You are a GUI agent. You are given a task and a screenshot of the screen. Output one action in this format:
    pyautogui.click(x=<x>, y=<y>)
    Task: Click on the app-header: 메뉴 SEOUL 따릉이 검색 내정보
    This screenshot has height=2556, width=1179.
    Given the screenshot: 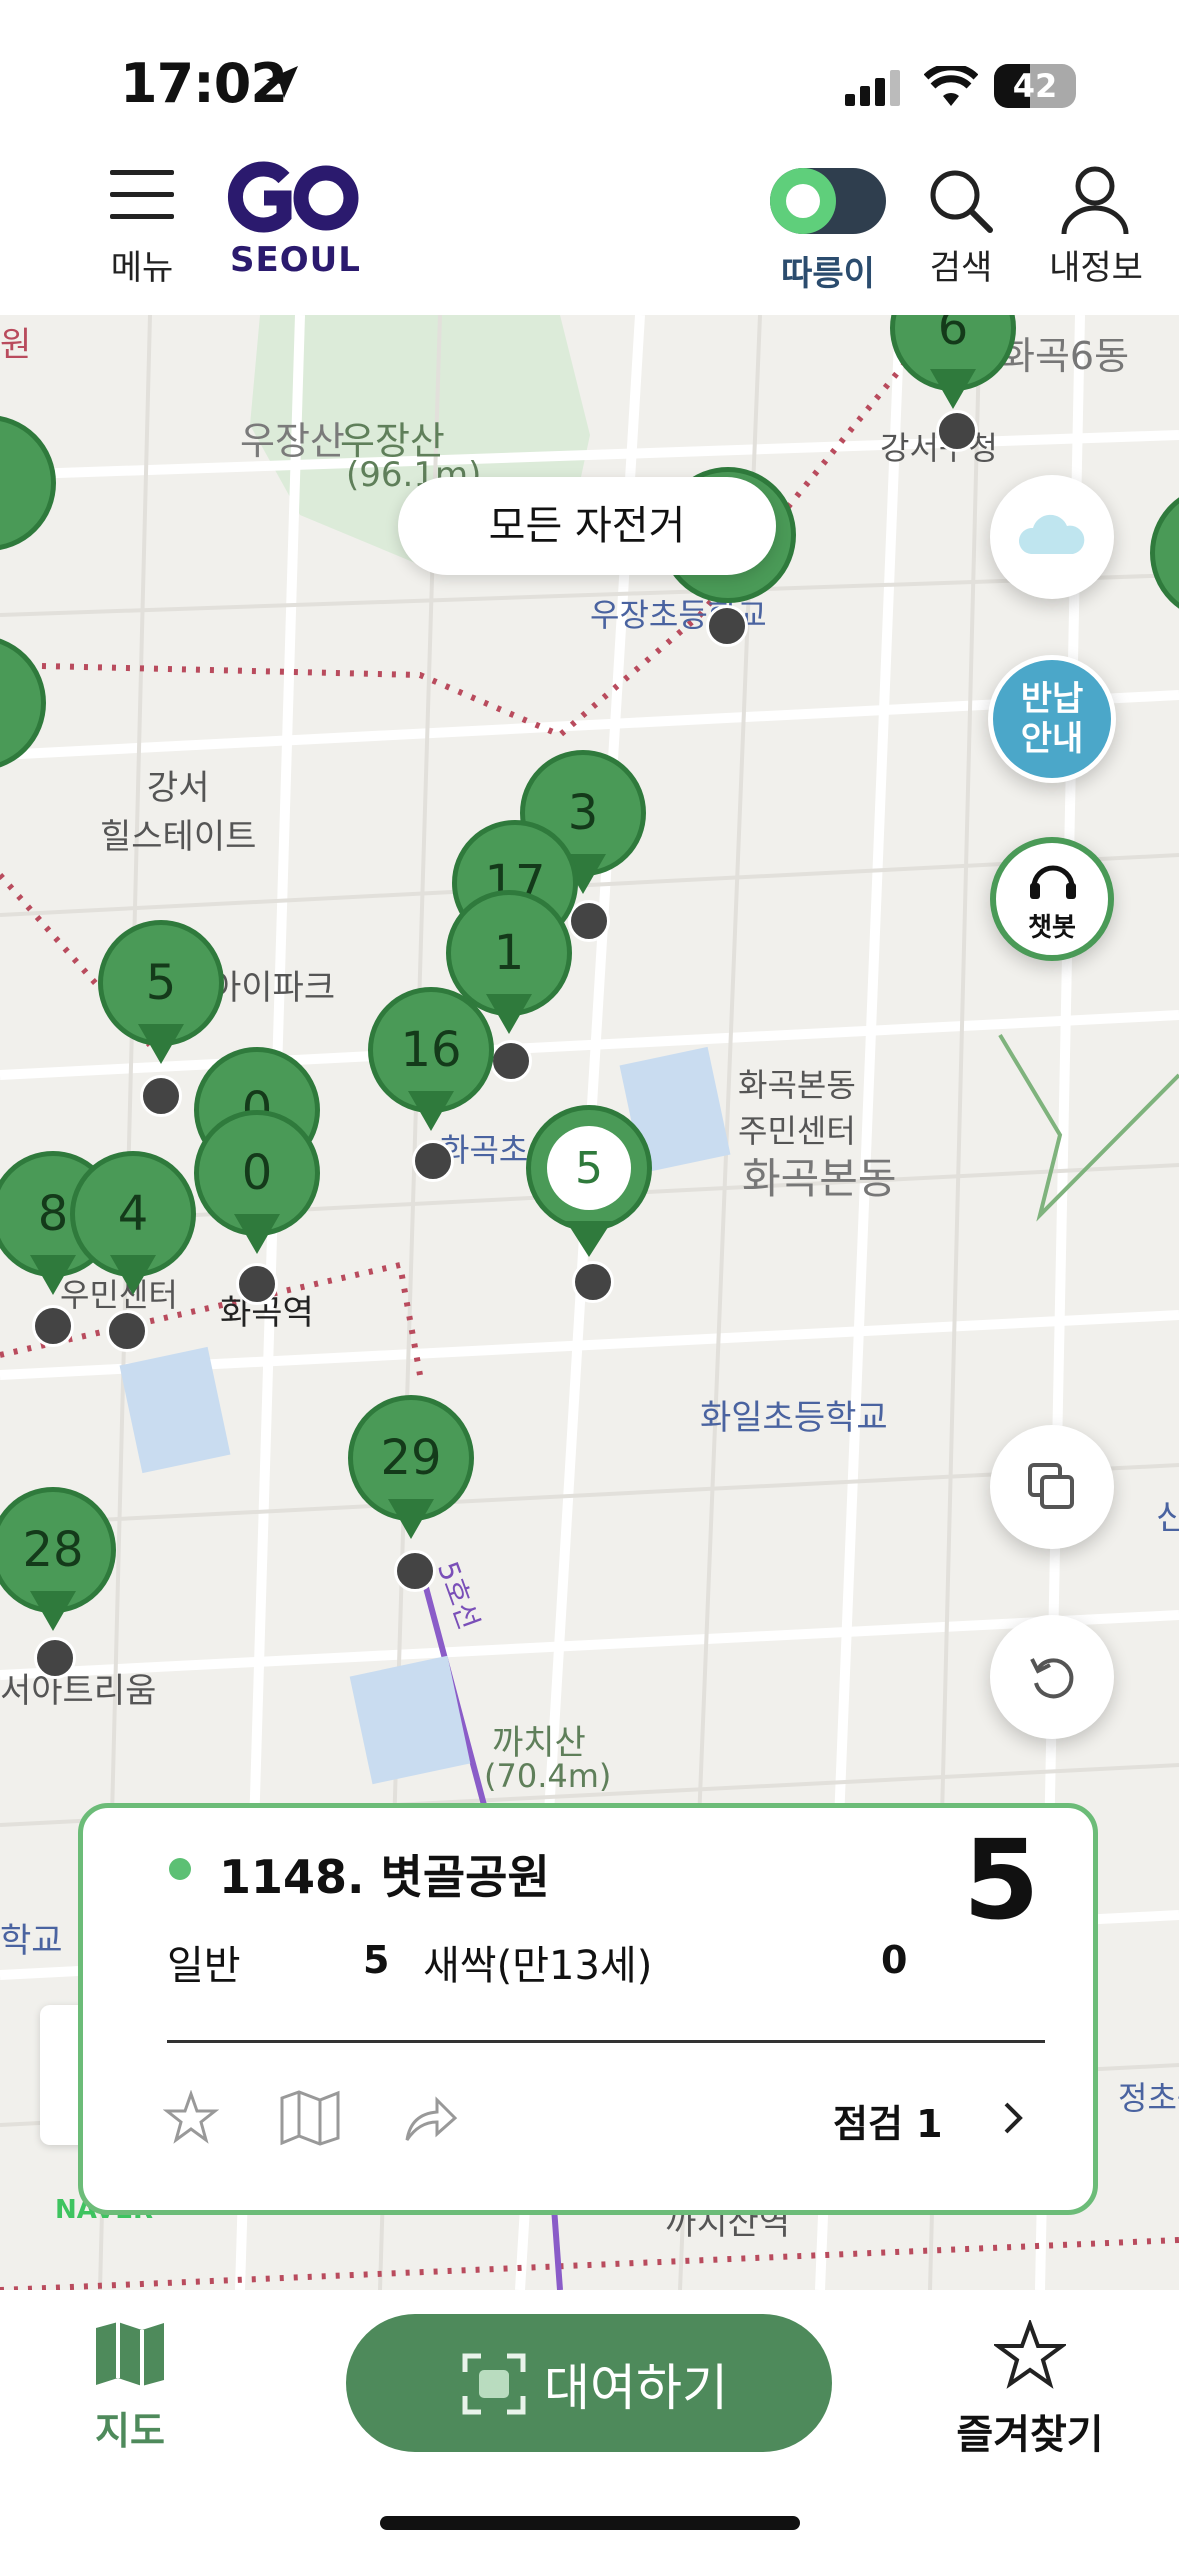 What is the action you would take?
    pyautogui.click(x=589, y=232)
    